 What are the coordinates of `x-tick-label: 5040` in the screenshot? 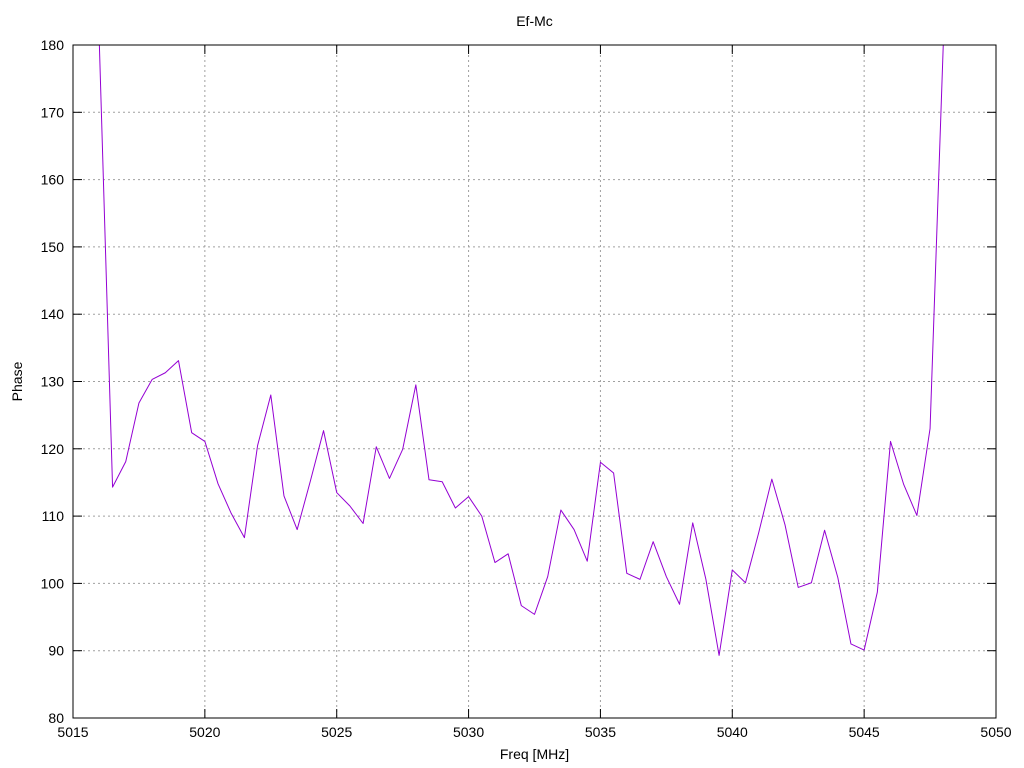 It's located at (732, 732).